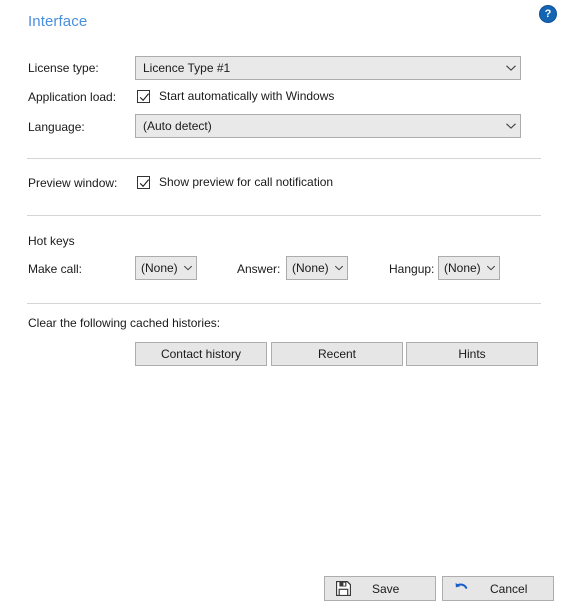 The image size is (569, 613). I want to click on answer-hotkey-dropdown: (None), so click(317, 268).